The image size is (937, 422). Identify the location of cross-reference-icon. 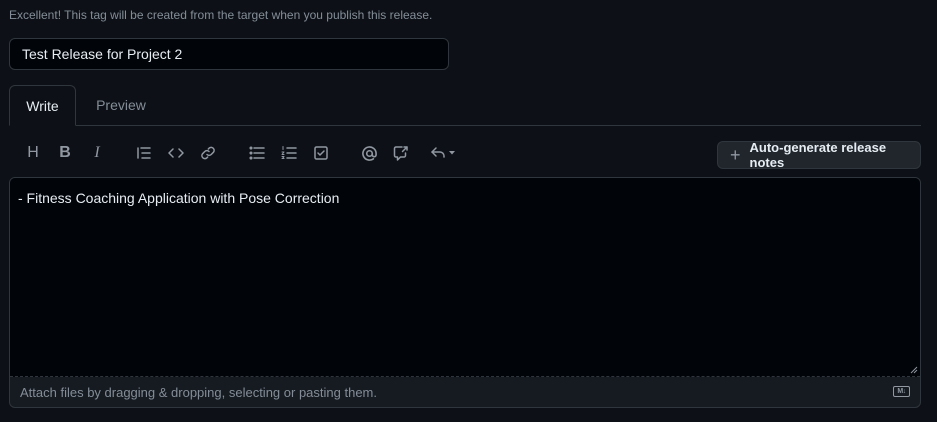
(400, 153).